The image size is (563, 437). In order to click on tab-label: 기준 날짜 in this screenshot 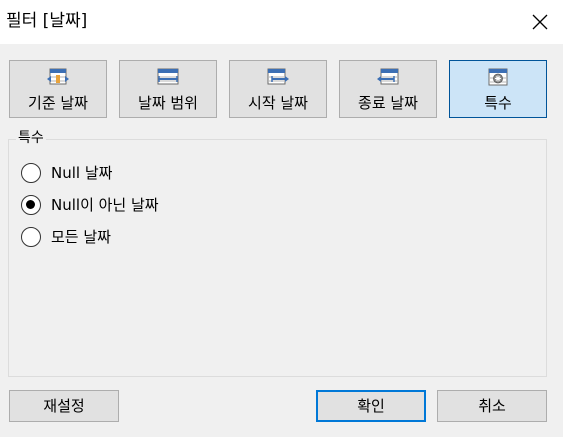, I will do `click(58, 103)`.